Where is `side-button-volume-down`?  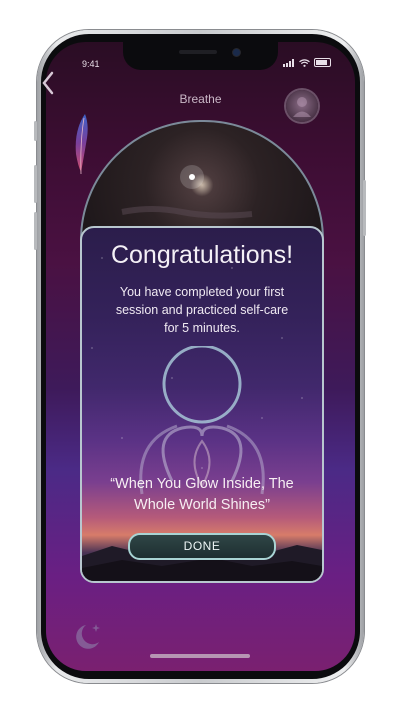 side-button-volume-down is located at coordinates (35, 231).